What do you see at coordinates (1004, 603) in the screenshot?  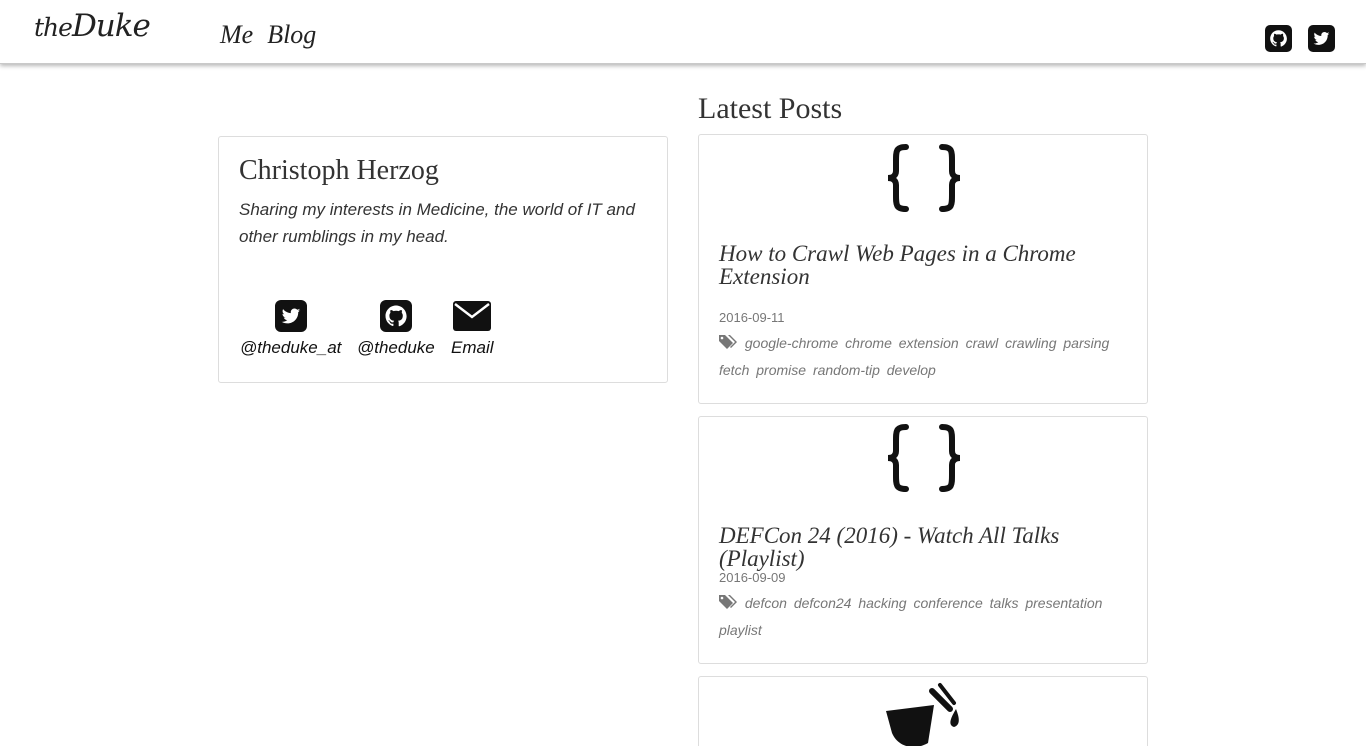 I see `post-tag: talks` at bounding box center [1004, 603].